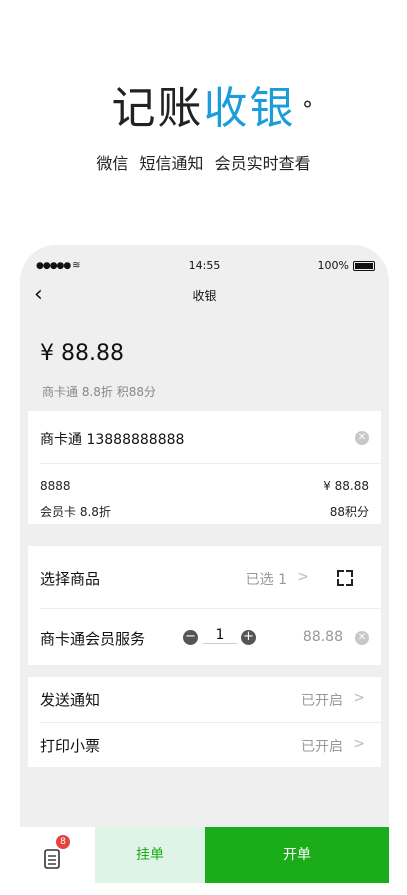 This screenshot has width=407, height=895. What do you see at coordinates (297, 855) in the screenshot?
I see `open-order-button: 开单` at bounding box center [297, 855].